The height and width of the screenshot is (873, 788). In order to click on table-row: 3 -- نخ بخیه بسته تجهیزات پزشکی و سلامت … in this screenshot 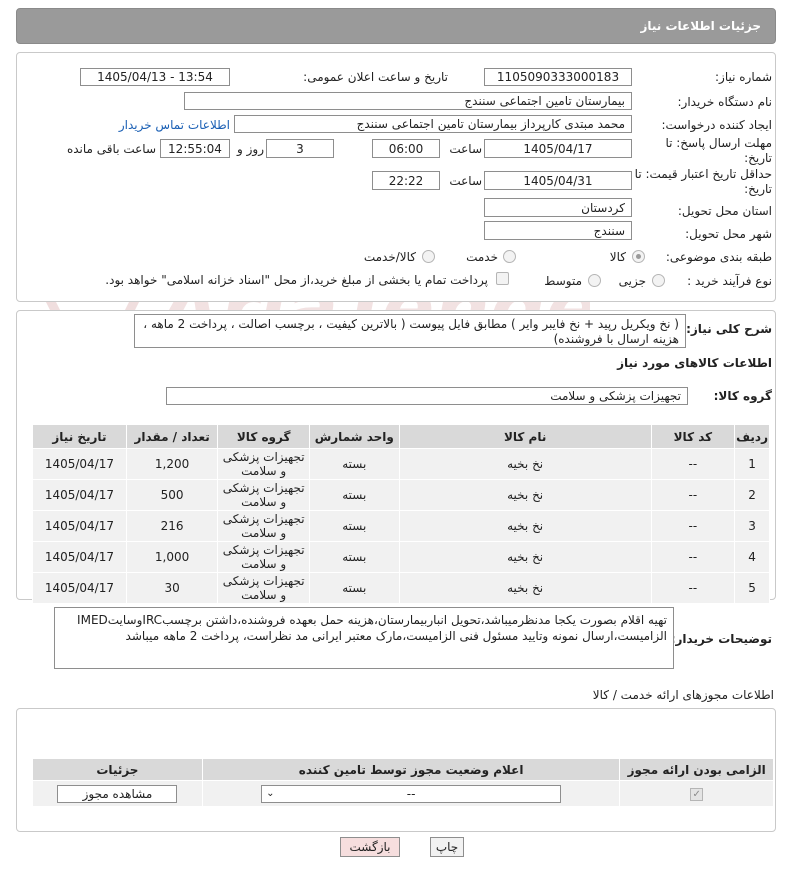, I will do `click(401, 526)`.